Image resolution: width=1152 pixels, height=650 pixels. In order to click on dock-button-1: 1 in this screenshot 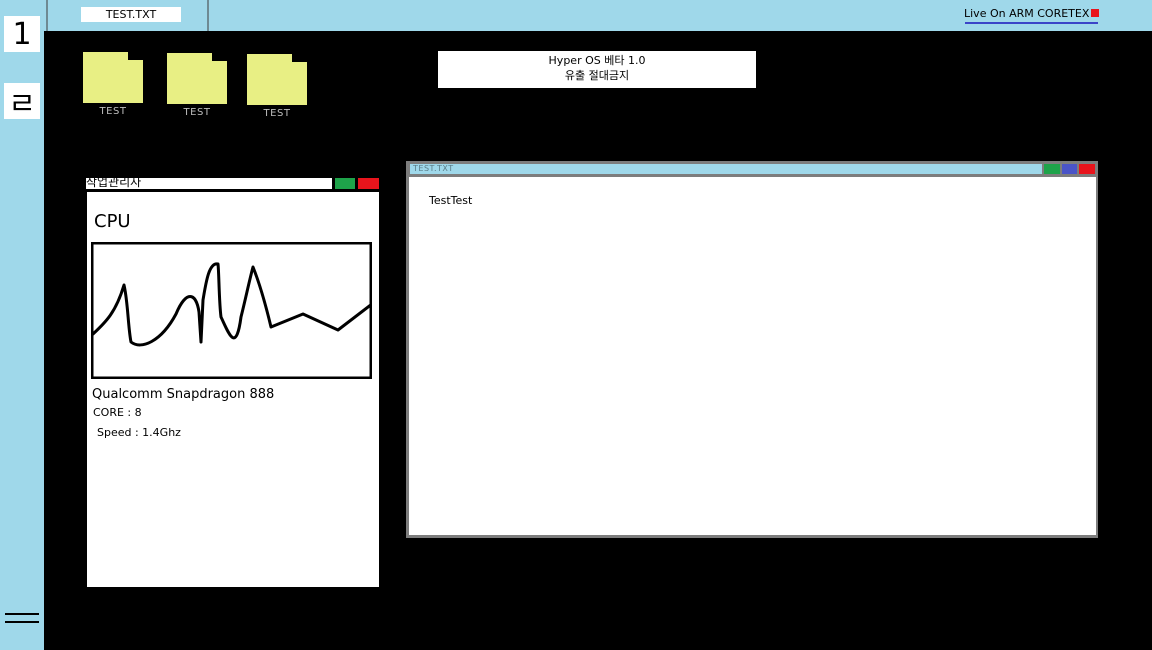, I will do `click(22, 34)`.